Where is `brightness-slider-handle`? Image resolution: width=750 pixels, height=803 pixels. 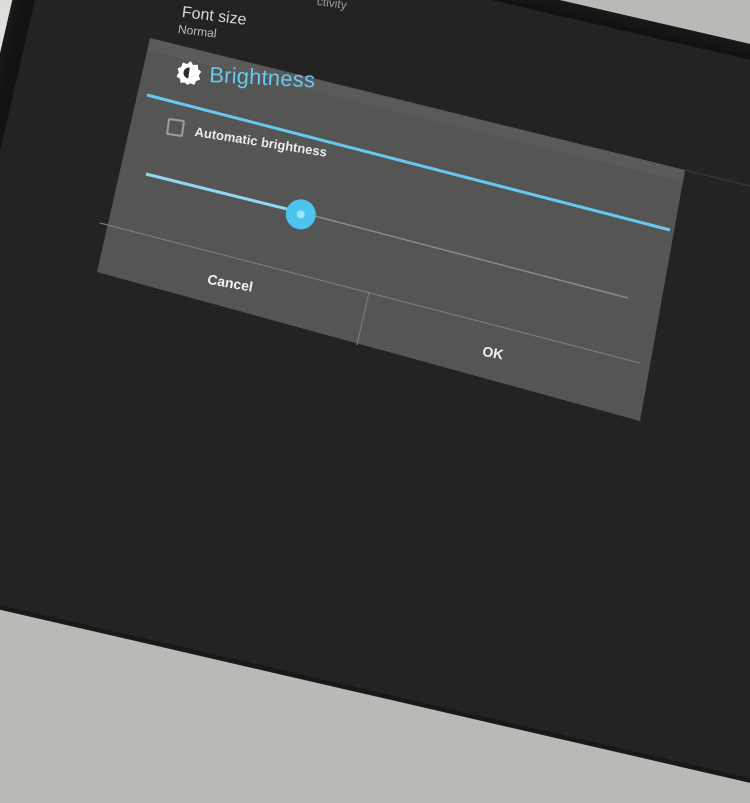 brightness-slider-handle is located at coordinates (301, 214).